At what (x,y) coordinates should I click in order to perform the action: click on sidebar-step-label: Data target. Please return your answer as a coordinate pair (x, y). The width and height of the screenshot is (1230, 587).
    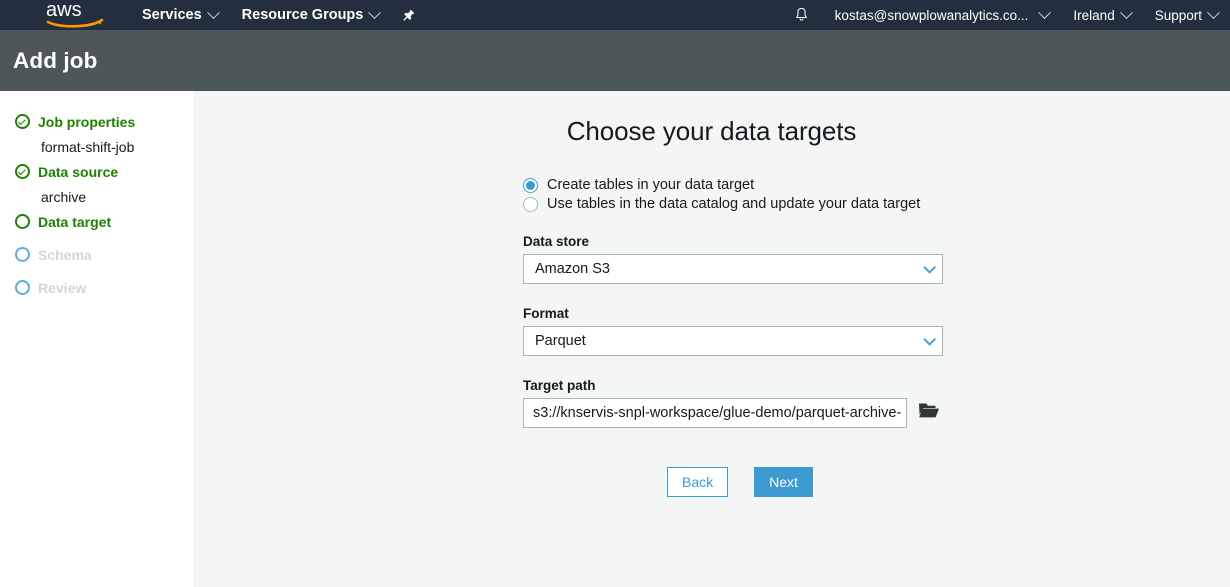
    Looking at the image, I should click on (75, 221).